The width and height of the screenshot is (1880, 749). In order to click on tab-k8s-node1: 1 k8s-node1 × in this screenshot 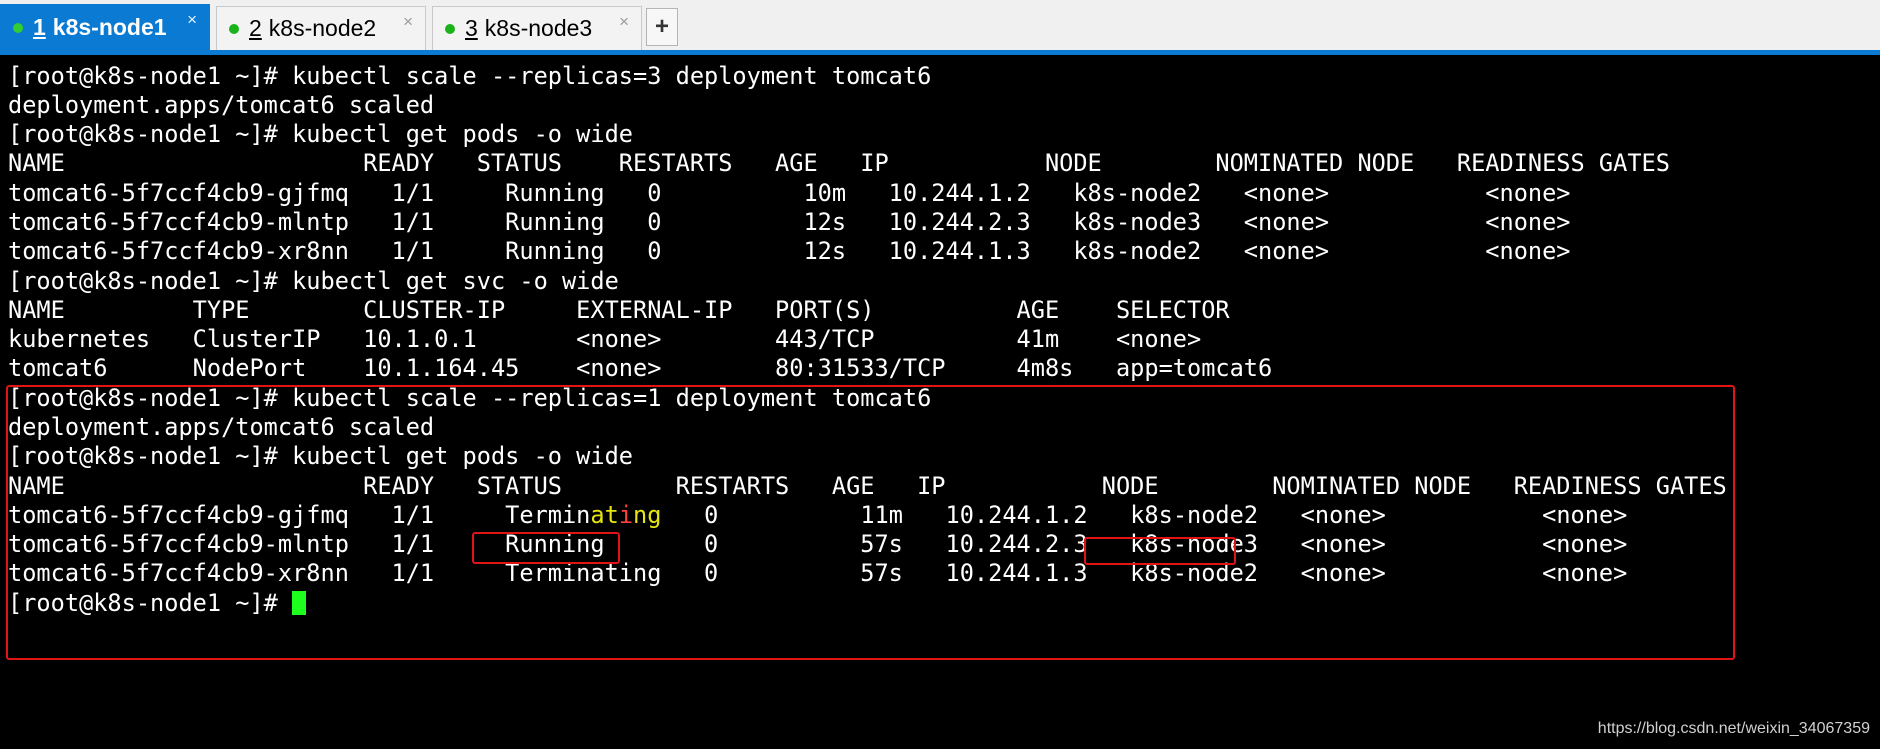, I will do `click(105, 27)`.